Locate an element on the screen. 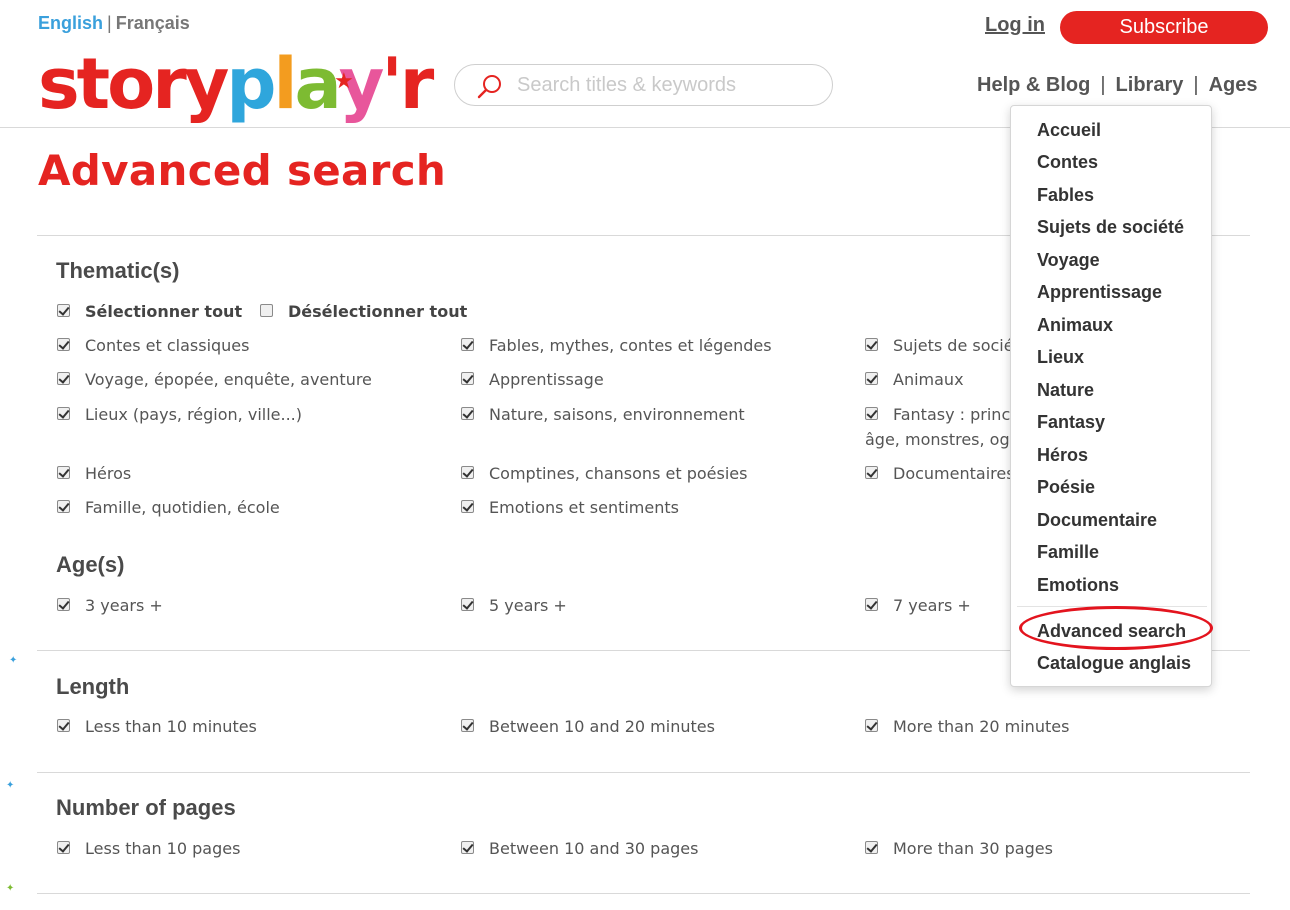 The image size is (1290, 910). thematic-label: Nature, saisons, environnement is located at coordinates (617, 414).